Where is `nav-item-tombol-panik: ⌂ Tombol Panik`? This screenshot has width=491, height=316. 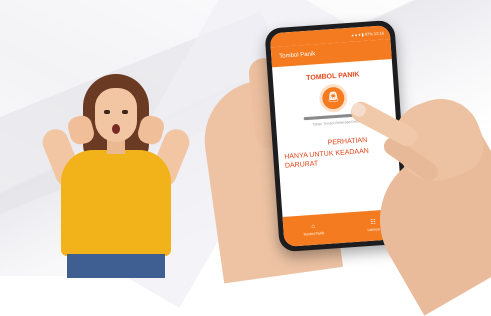
nav-item-tombol-panik: ⌂ Tombol Panik is located at coordinates (314, 230).